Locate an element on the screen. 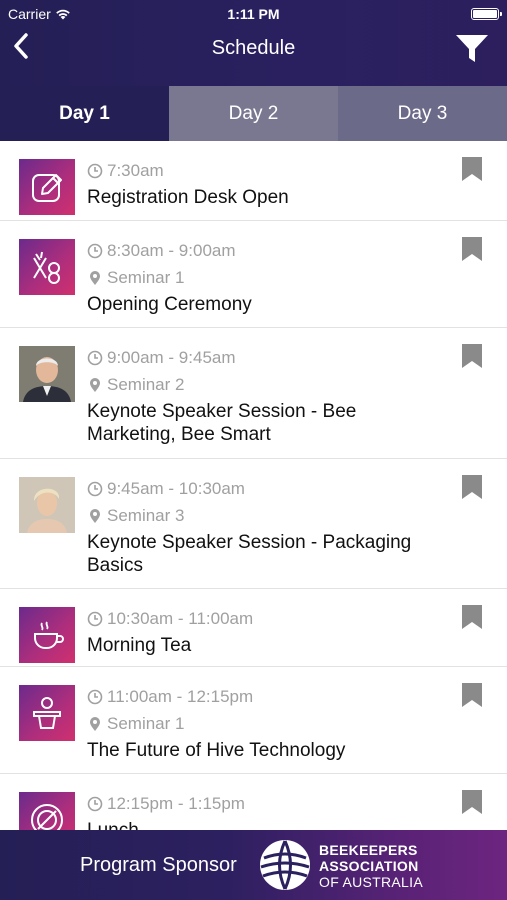  sponsor-logo-text: BEEKEEPERS ASSOCIATION OF AUSTRALIA is located at coordinates (371, 866).